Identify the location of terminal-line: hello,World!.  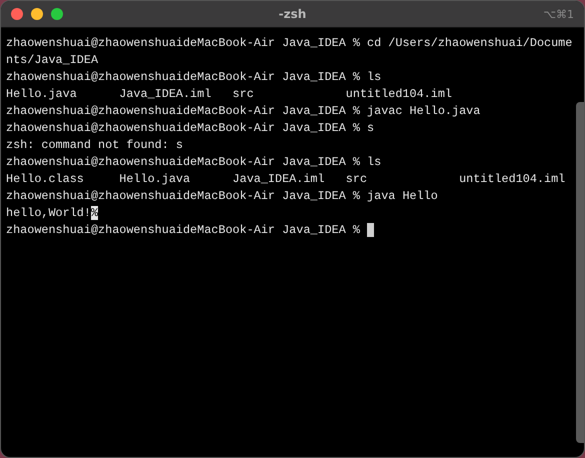
(48, 213).